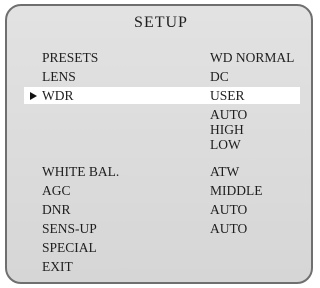  What do you see at coordinates (219, 76) in the screenshot?
I see `value-lens: DC` at bounding box center [219, 76].